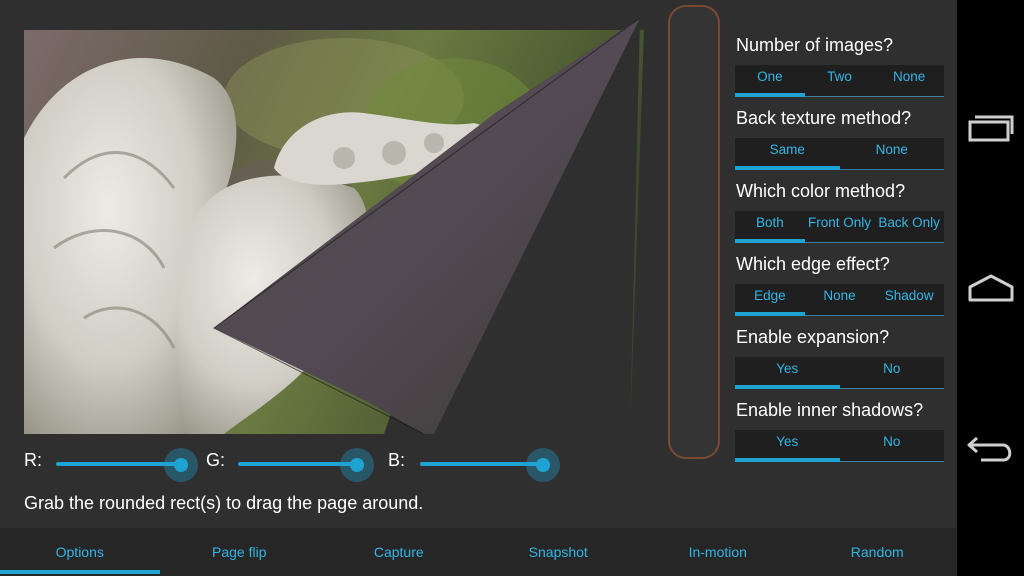  I want to click on choice-one: One, so click(770, 81).